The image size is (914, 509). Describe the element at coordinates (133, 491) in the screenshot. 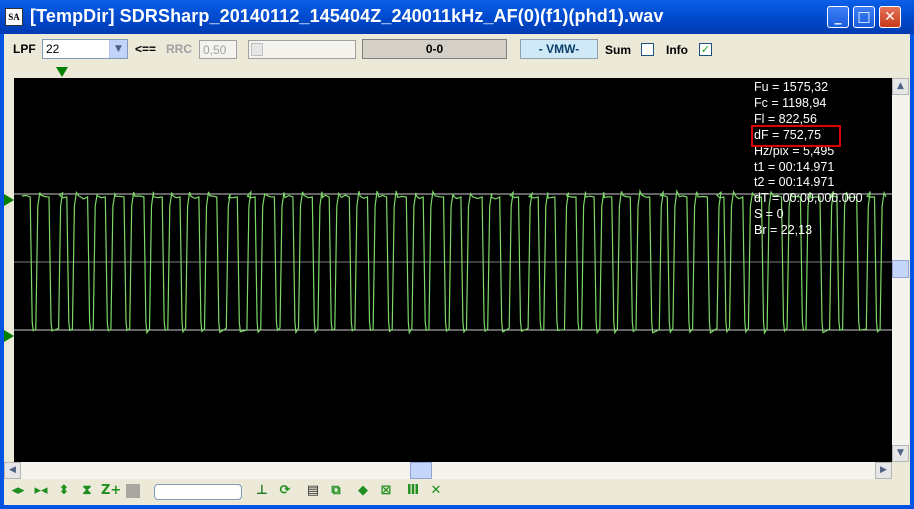

I see `stop-icon` at that location.